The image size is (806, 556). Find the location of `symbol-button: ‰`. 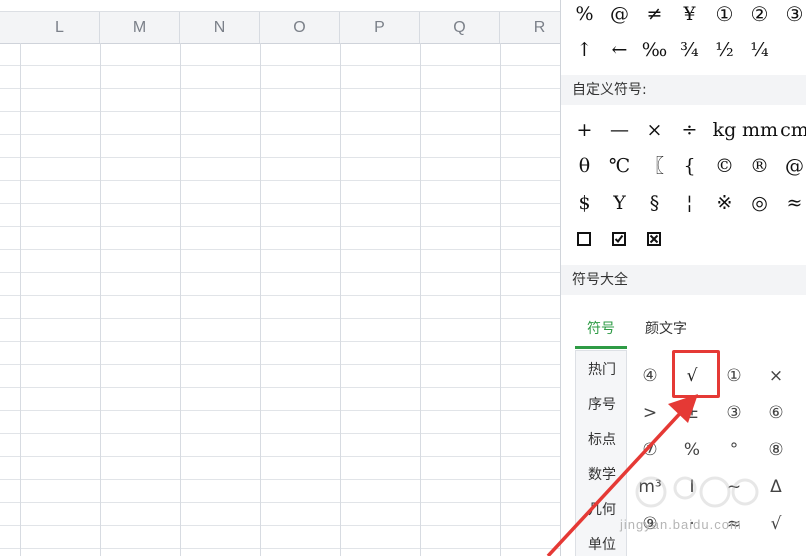

symbol-button: ‰ is located at coordinates (654, 50).